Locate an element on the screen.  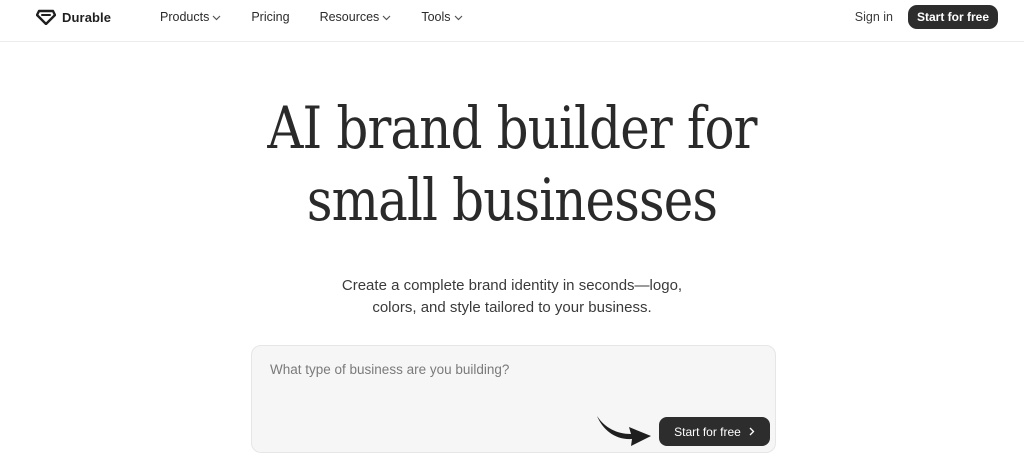
logo-text: Durable is located at coordinates (87, 17).